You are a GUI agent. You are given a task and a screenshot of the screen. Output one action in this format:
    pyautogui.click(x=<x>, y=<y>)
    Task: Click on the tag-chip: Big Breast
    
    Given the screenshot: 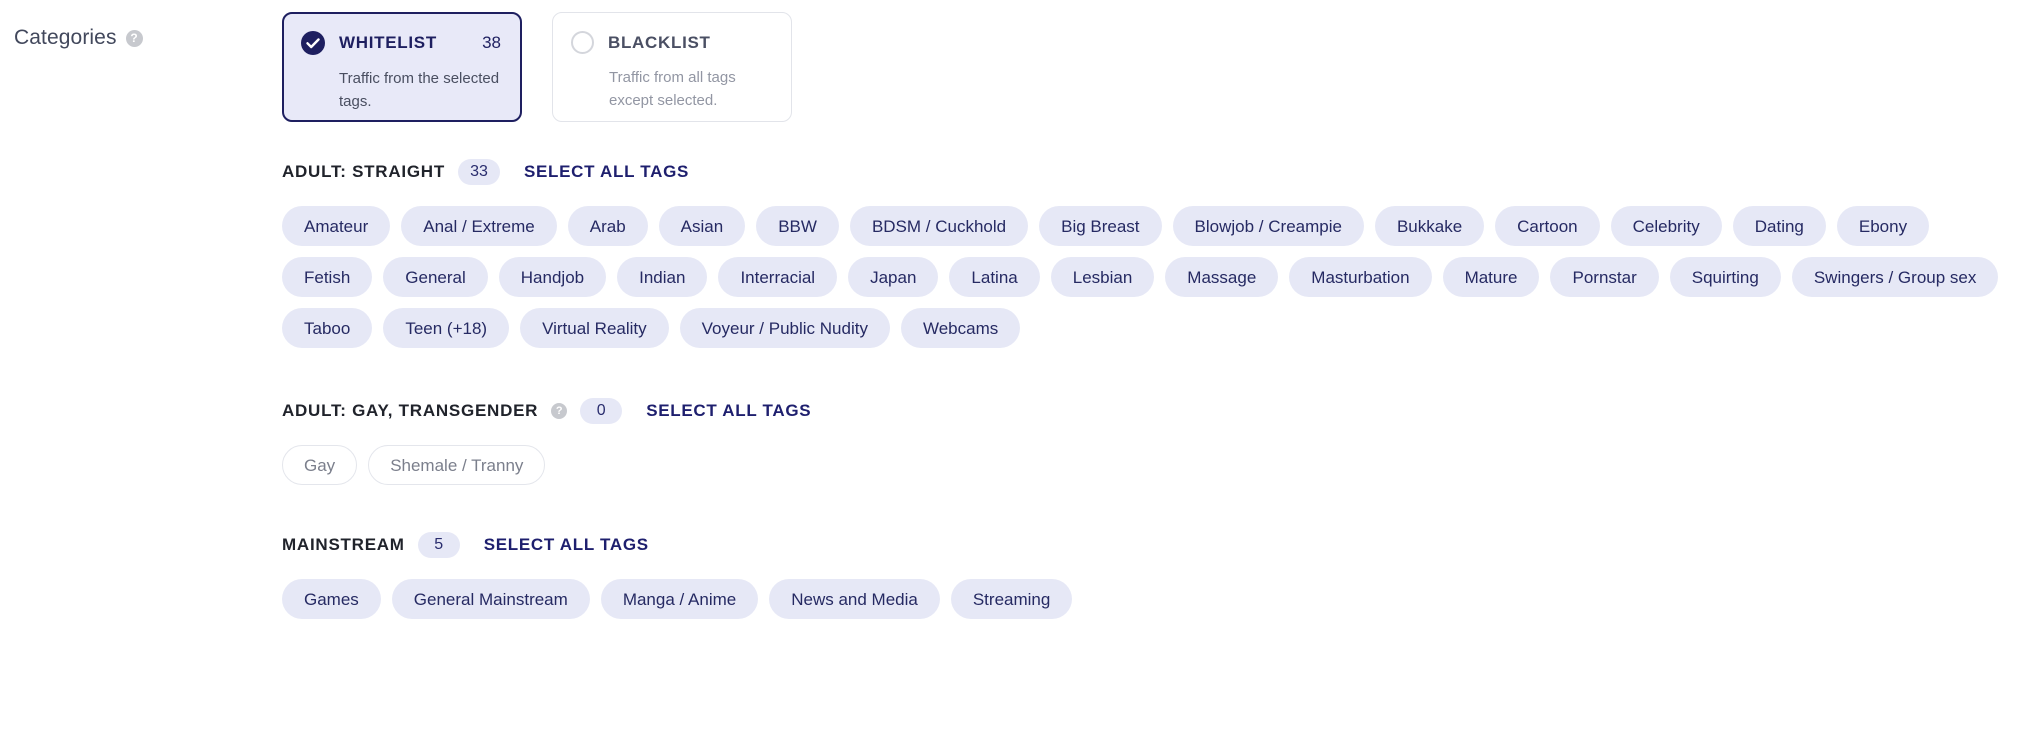 What is the action you would take?
    pyautogui.click(x=1100, y=226)
    